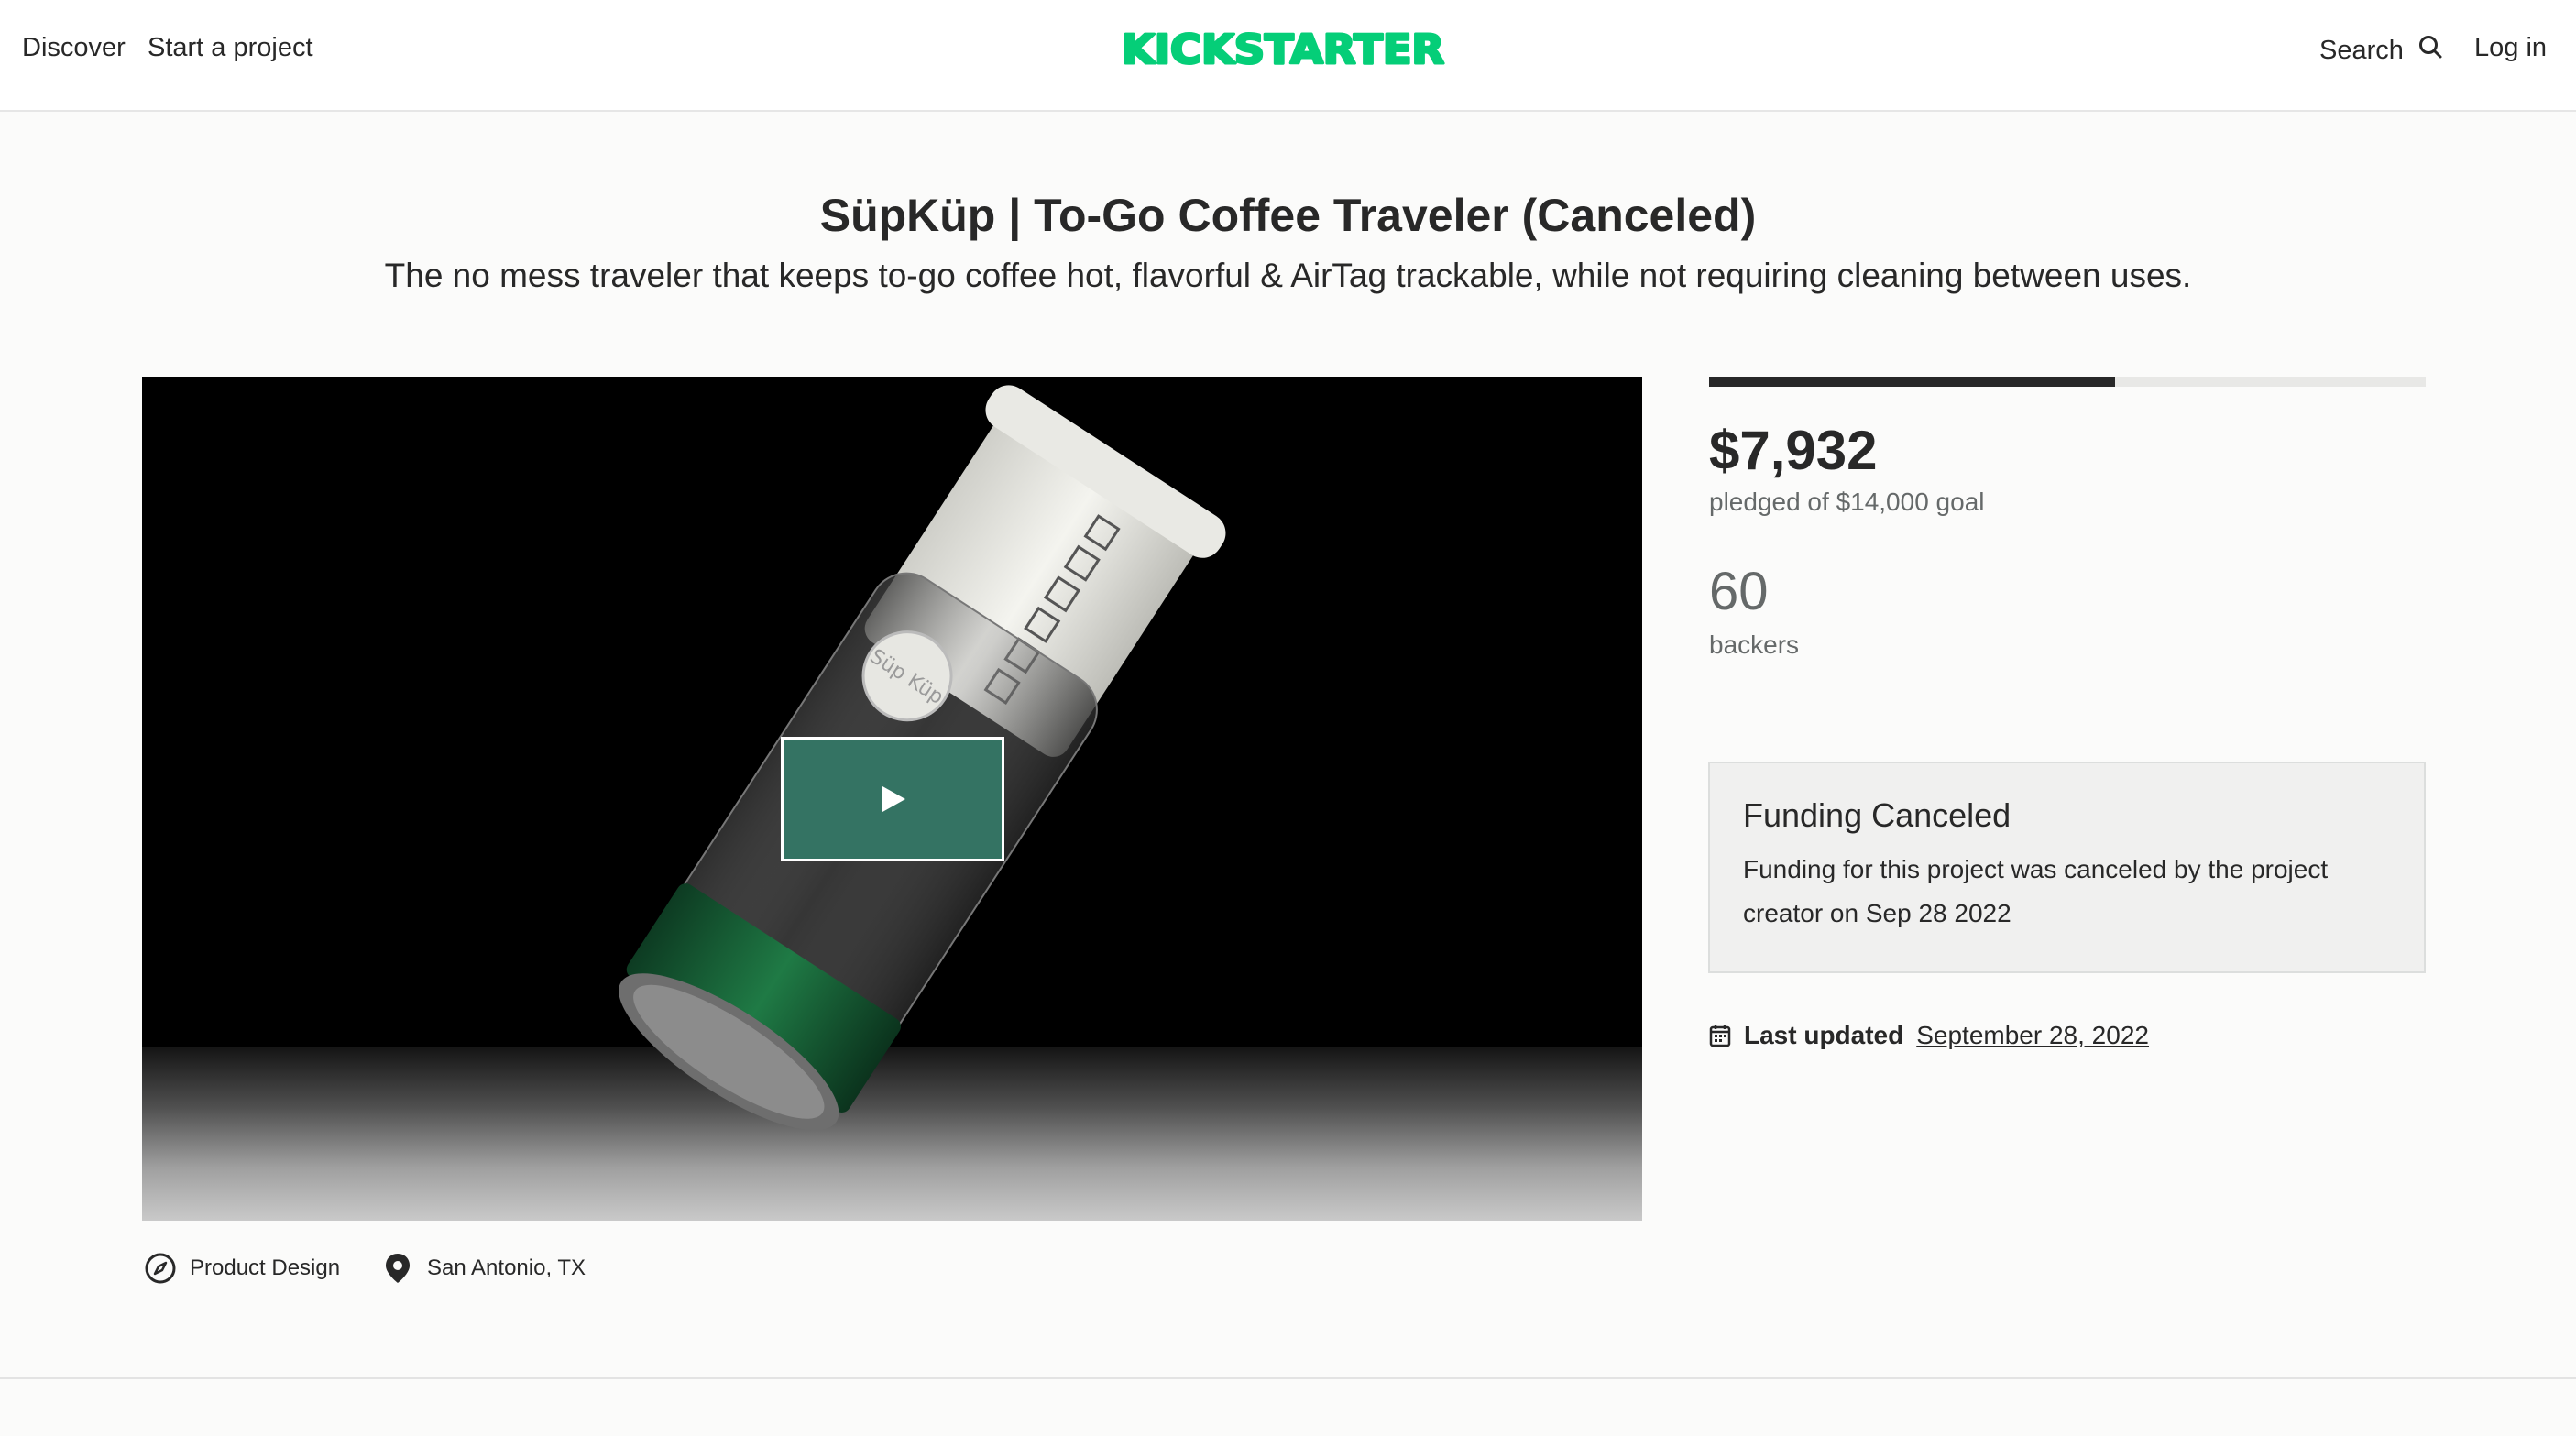 The height and width of the screenshot is (1436, 2576). I want to click on location-label: San Antonio, TX, so click(506, 1267).